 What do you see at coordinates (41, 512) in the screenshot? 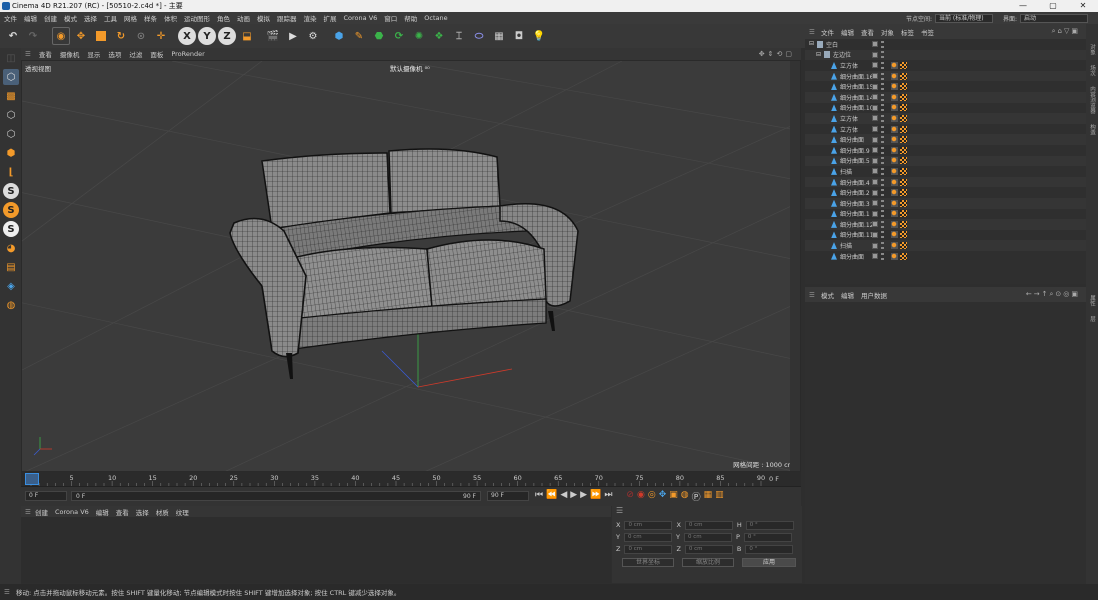
I see `material-menu-create: 创建` at bounding box center [41, 512].